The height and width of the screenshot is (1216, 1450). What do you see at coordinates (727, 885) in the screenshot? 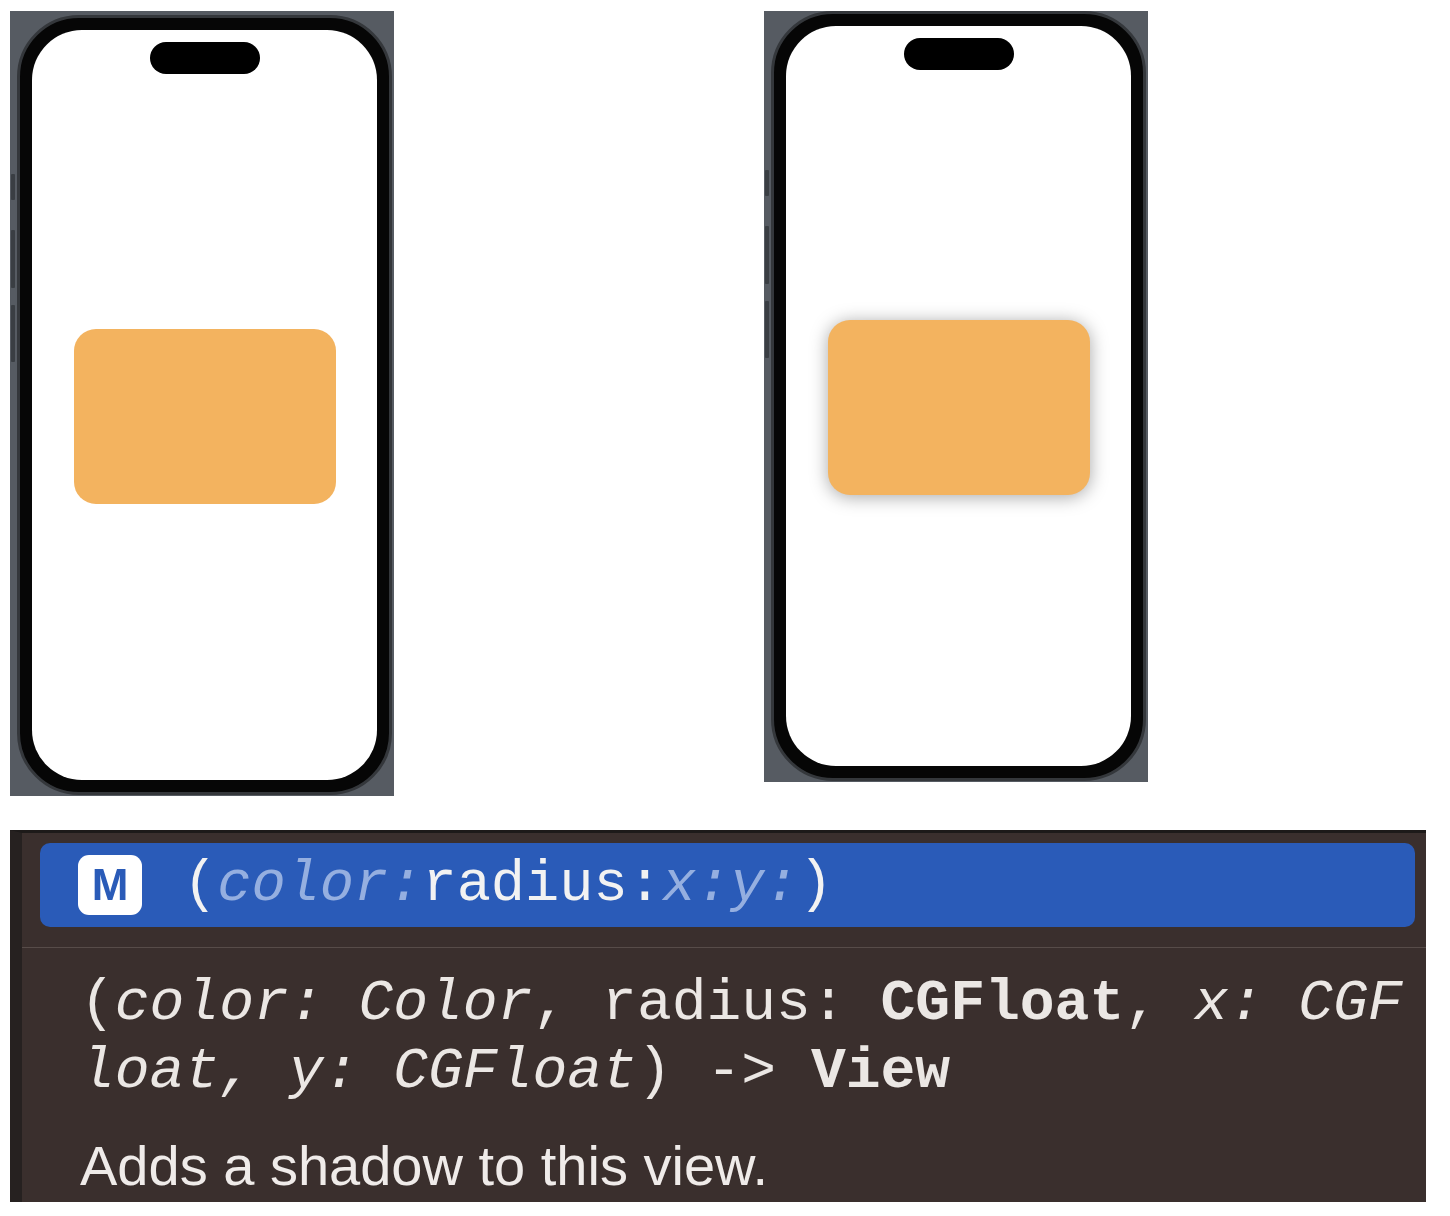
I see `suggestion-row: M (color:radius:x:y:)` at bounding box center [727, 885].